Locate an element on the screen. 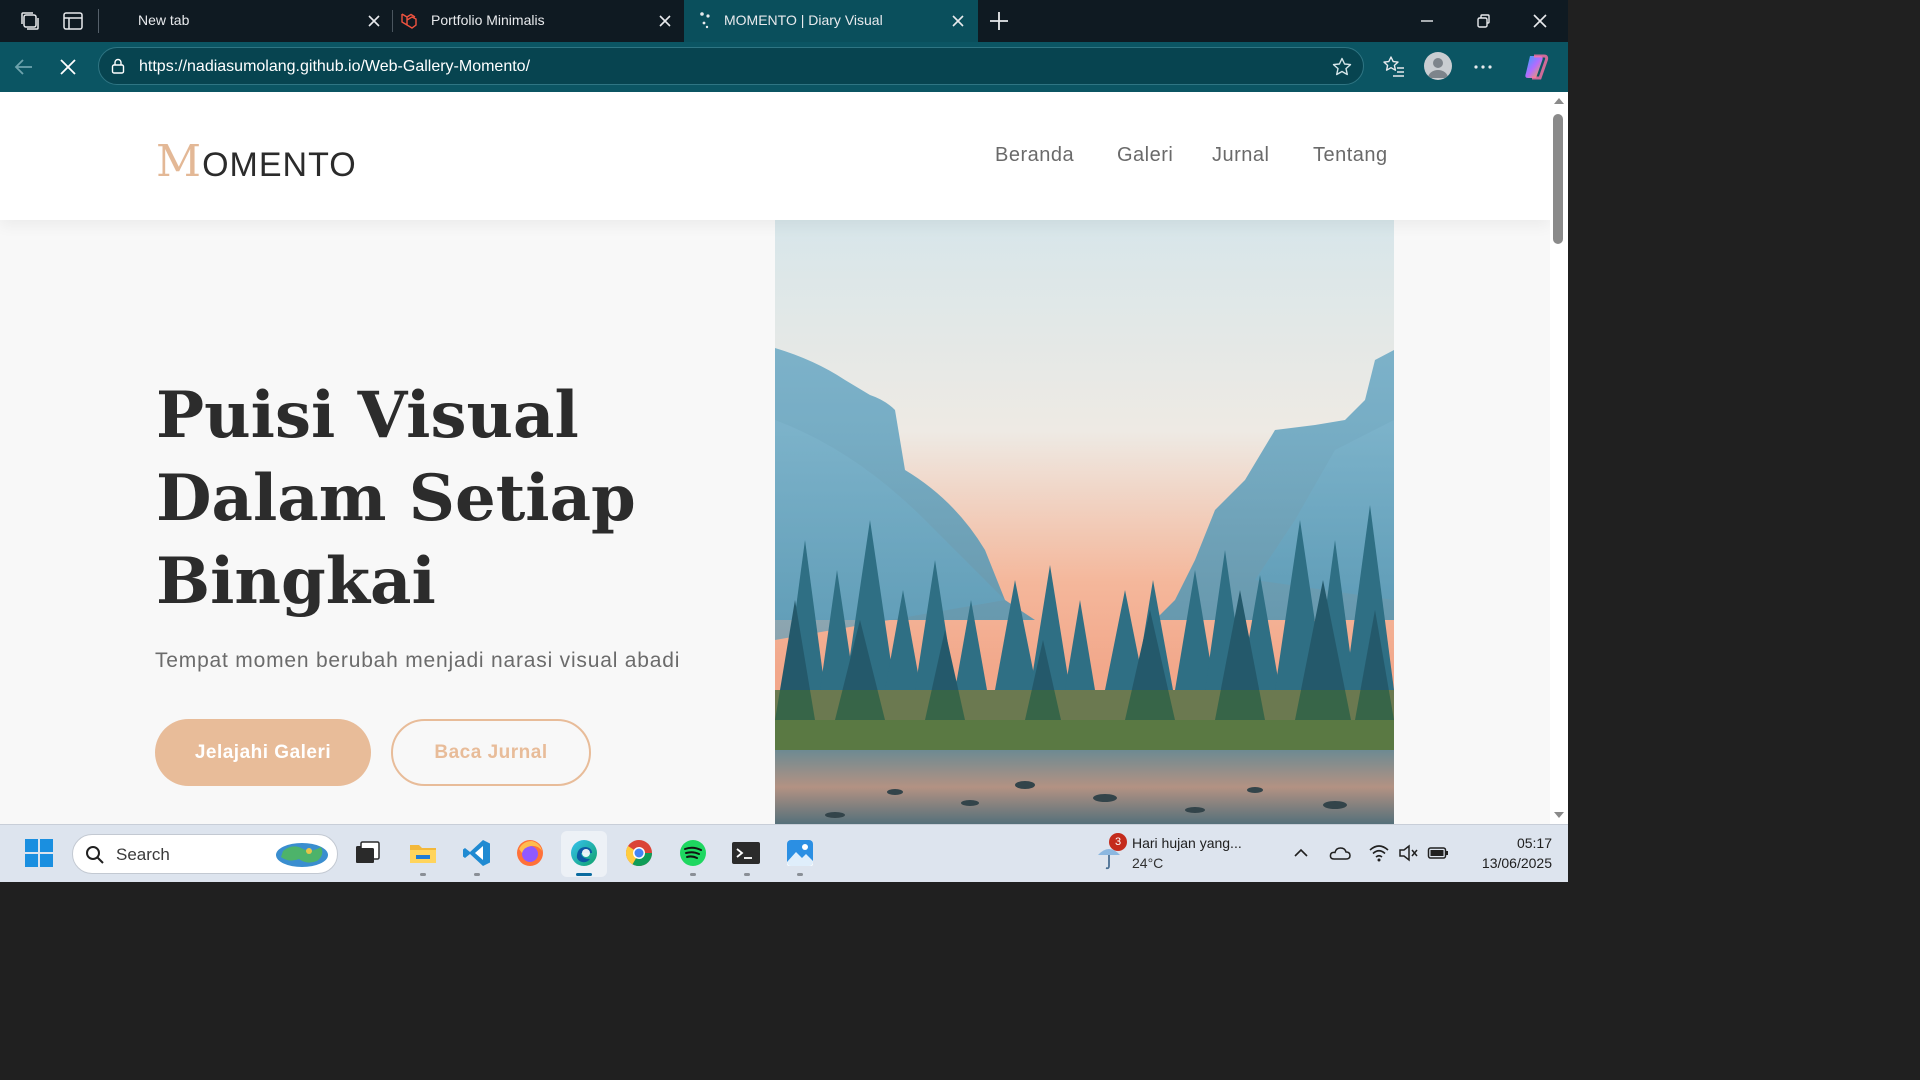 Image resolution: width=1920 pixels, height=1080 pixels. copilot-icon is located at coordinates (1536, 67).